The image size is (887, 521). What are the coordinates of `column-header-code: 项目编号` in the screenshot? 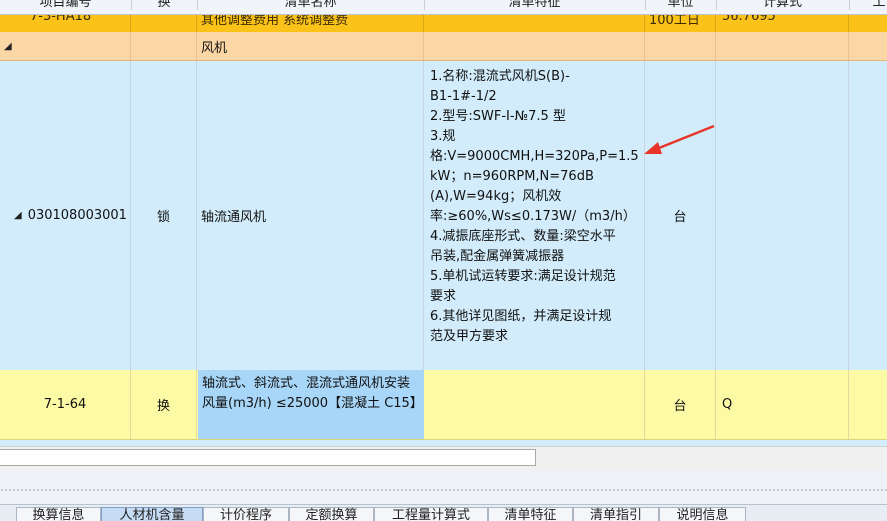 It's located at (66, 5).